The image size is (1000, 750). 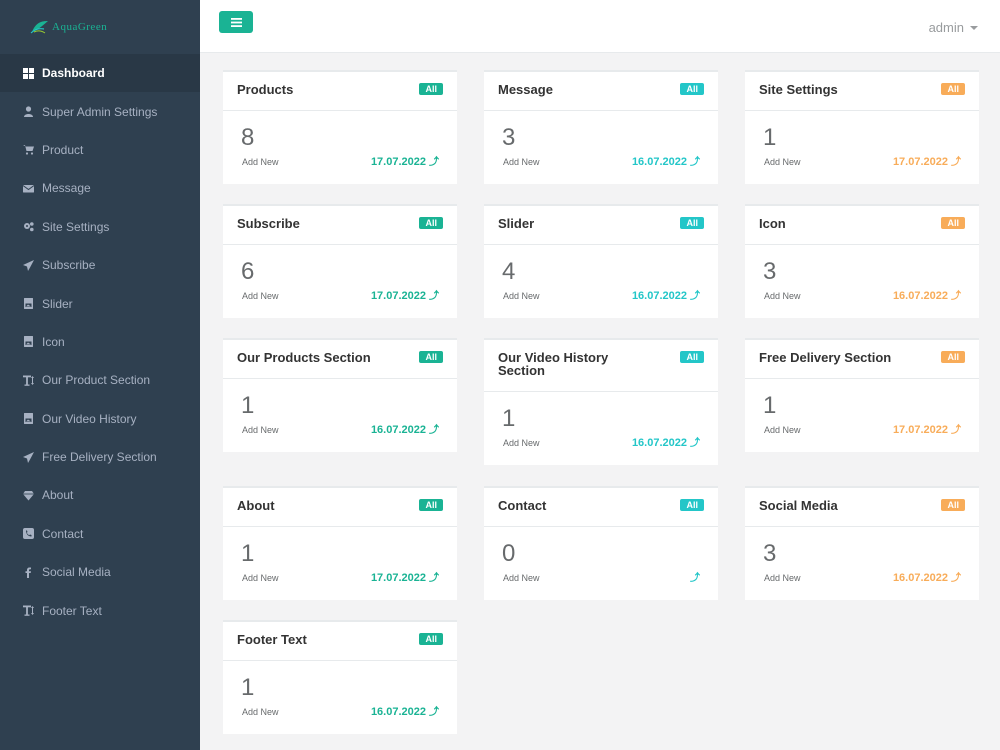 What do you see at coordinates (72, 610) in the screenshot?
I see `sidebar-item-label: Footer Text` at bounding box center [72, 610].